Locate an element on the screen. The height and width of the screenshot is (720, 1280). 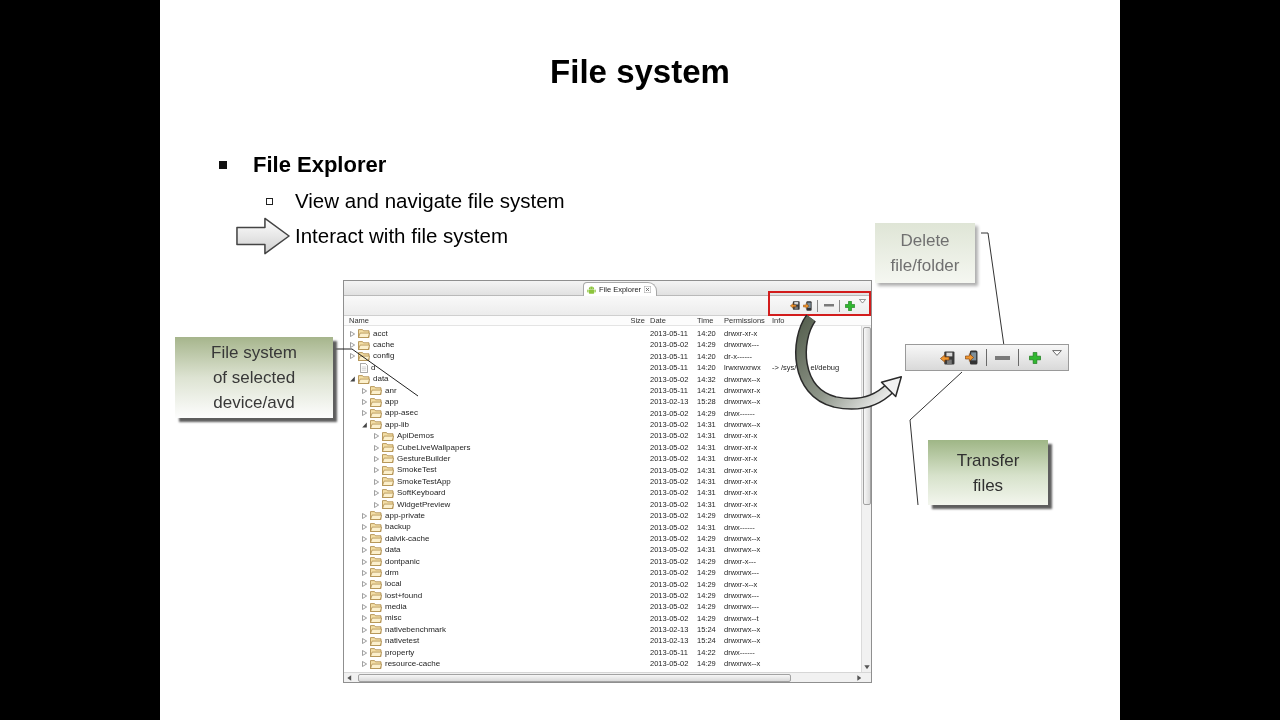
file-name: SmokeTest is located at coordinates (417, 470).